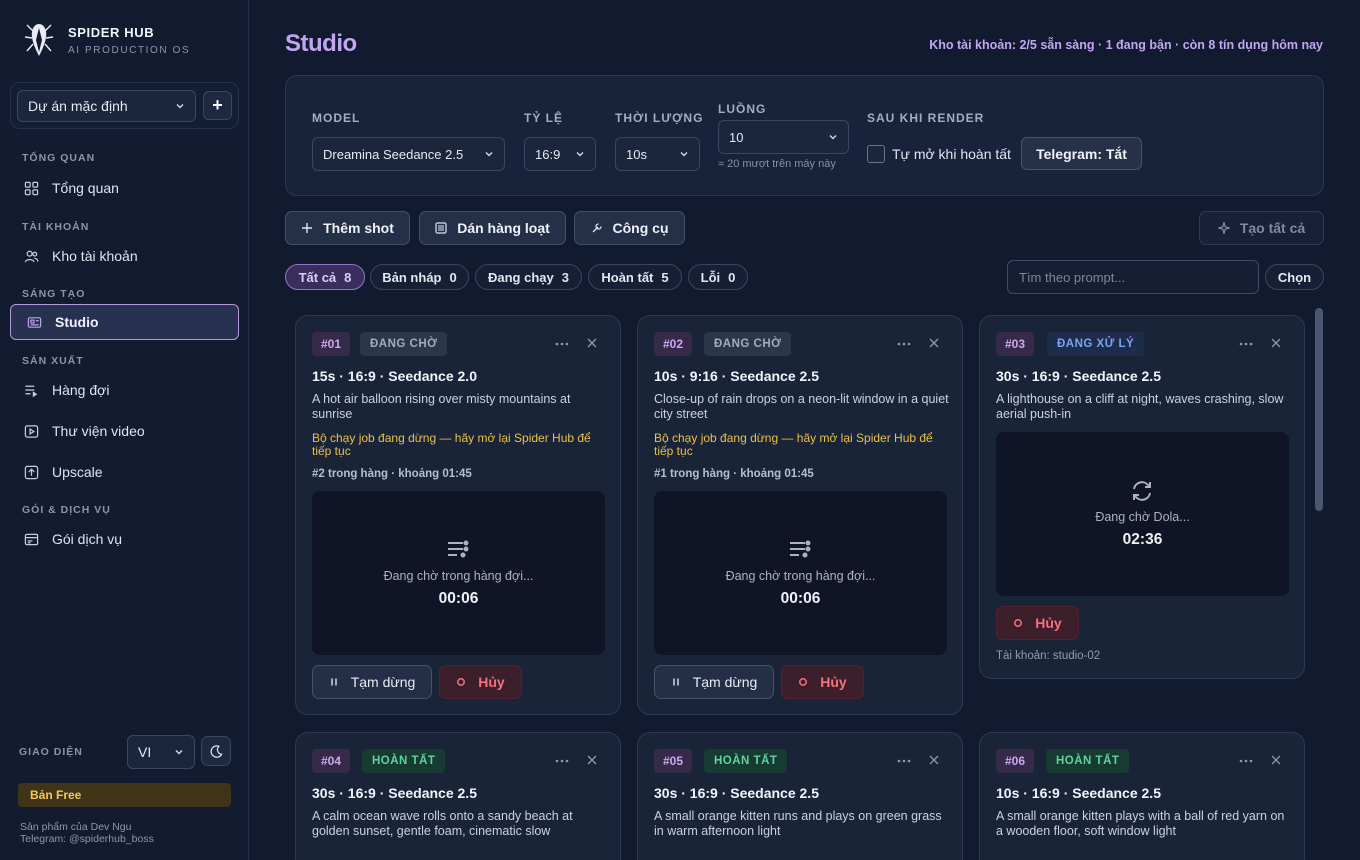  What do you see at coordinates (710, 277) in the screenshot?
I see `filter-label: Lỗi` at bounding box center [710, 277].